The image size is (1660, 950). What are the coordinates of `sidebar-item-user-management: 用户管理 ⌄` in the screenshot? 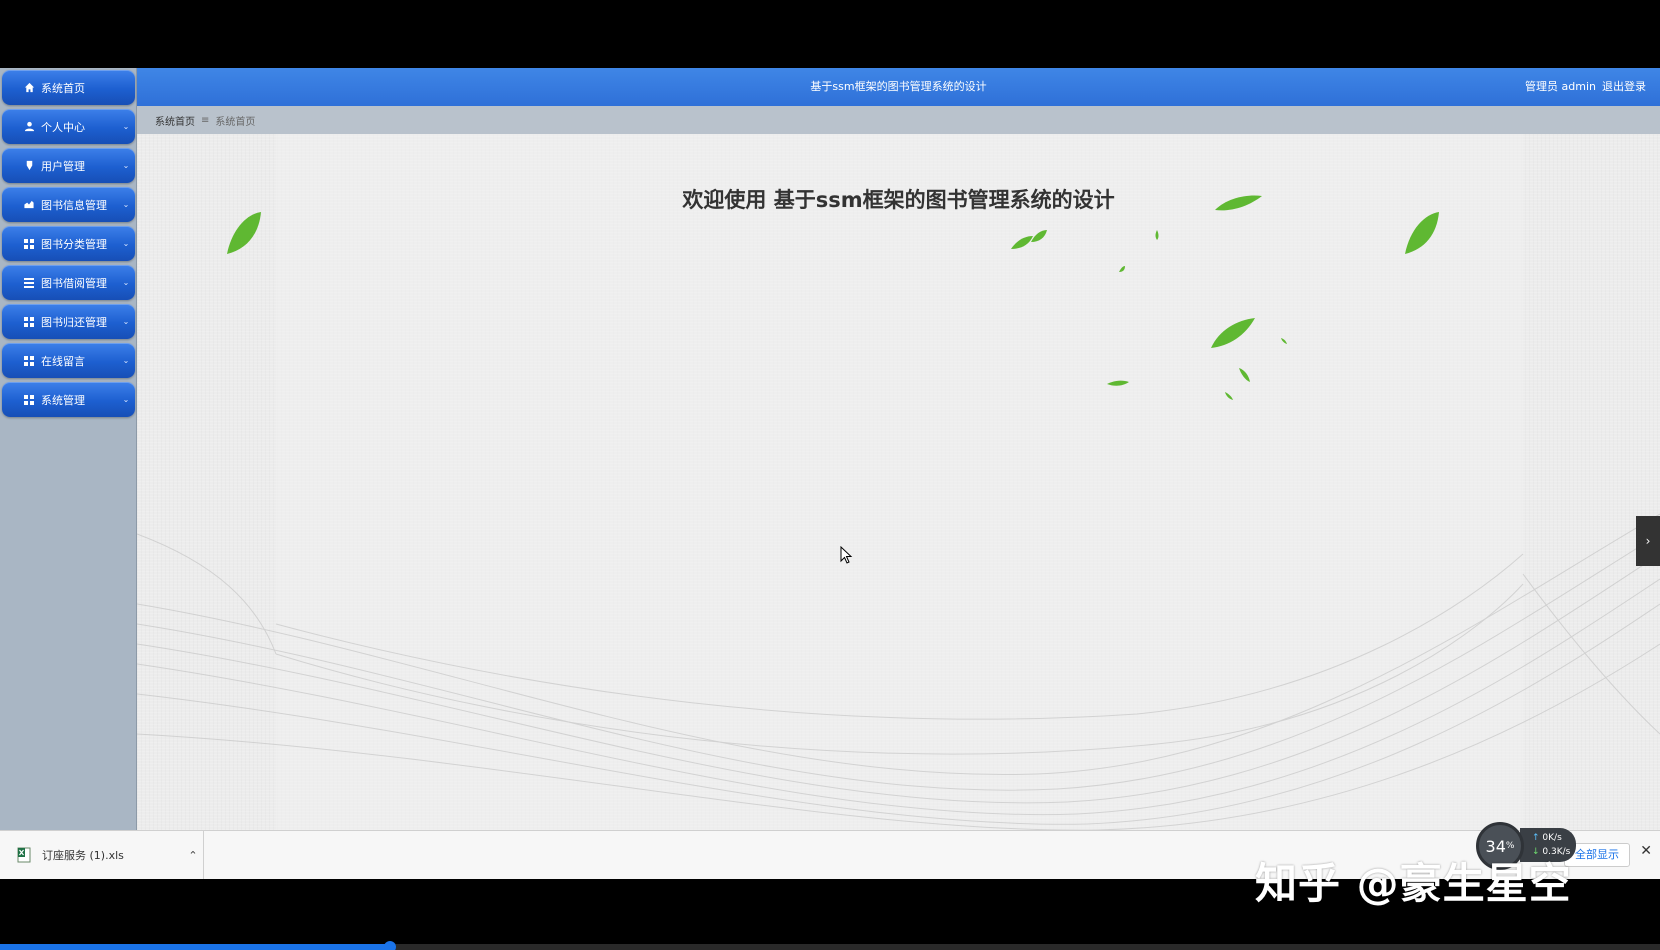 It's located at (68, 165).